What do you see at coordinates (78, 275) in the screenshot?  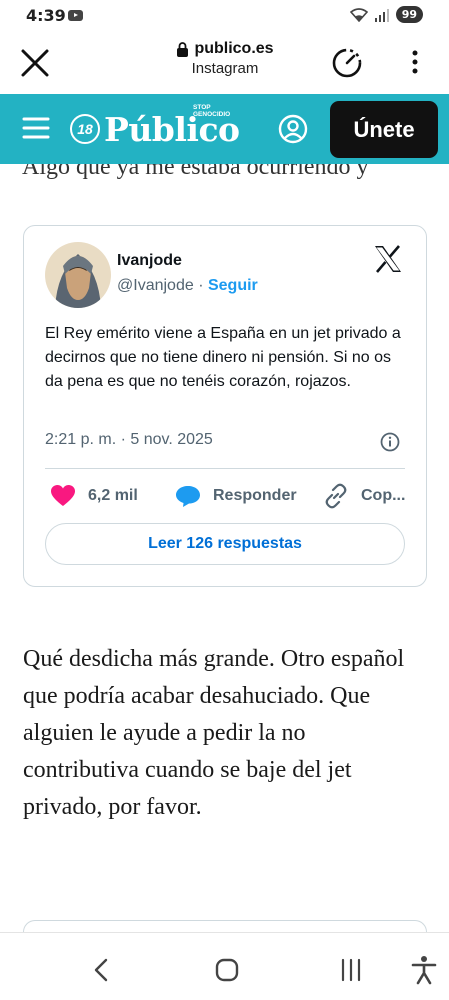 I see `avatar` at bounding box center [78, 275].